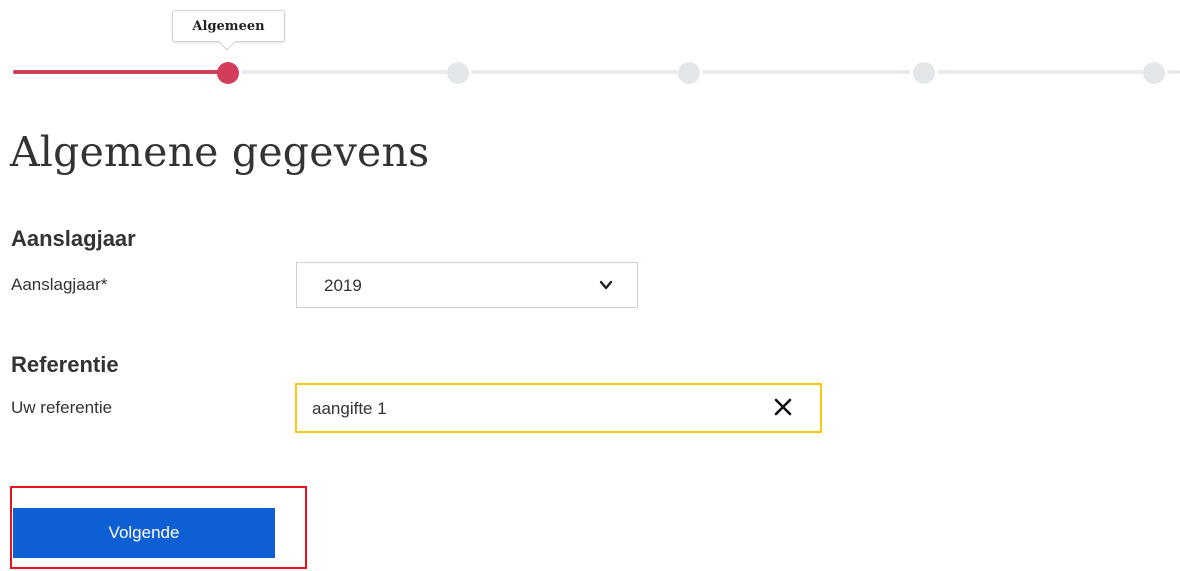  I want to click on step-tooltip-label: Algemeen, so click(228, 26).